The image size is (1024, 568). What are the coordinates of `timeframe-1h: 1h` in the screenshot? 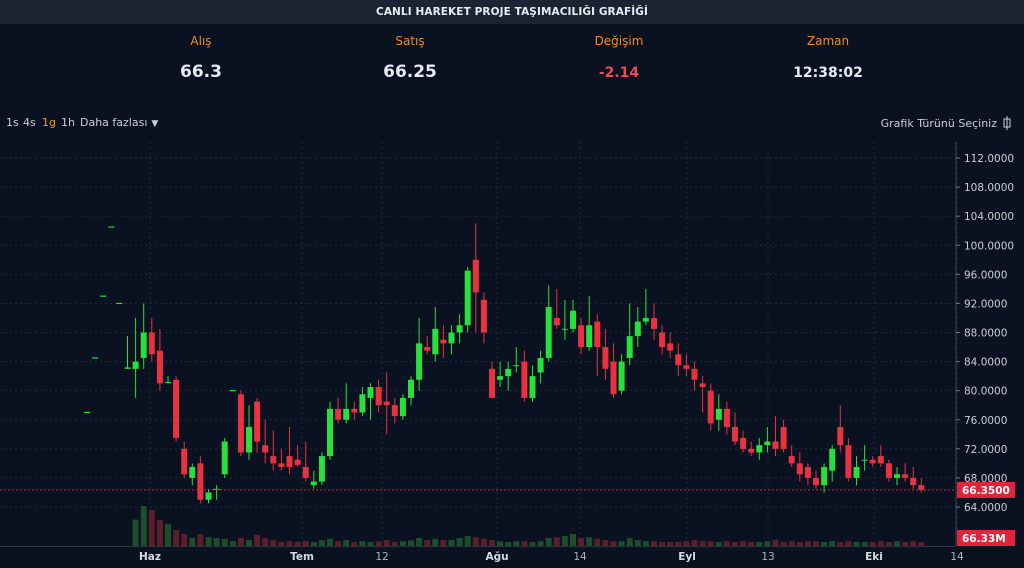 It's located at (68, 122).